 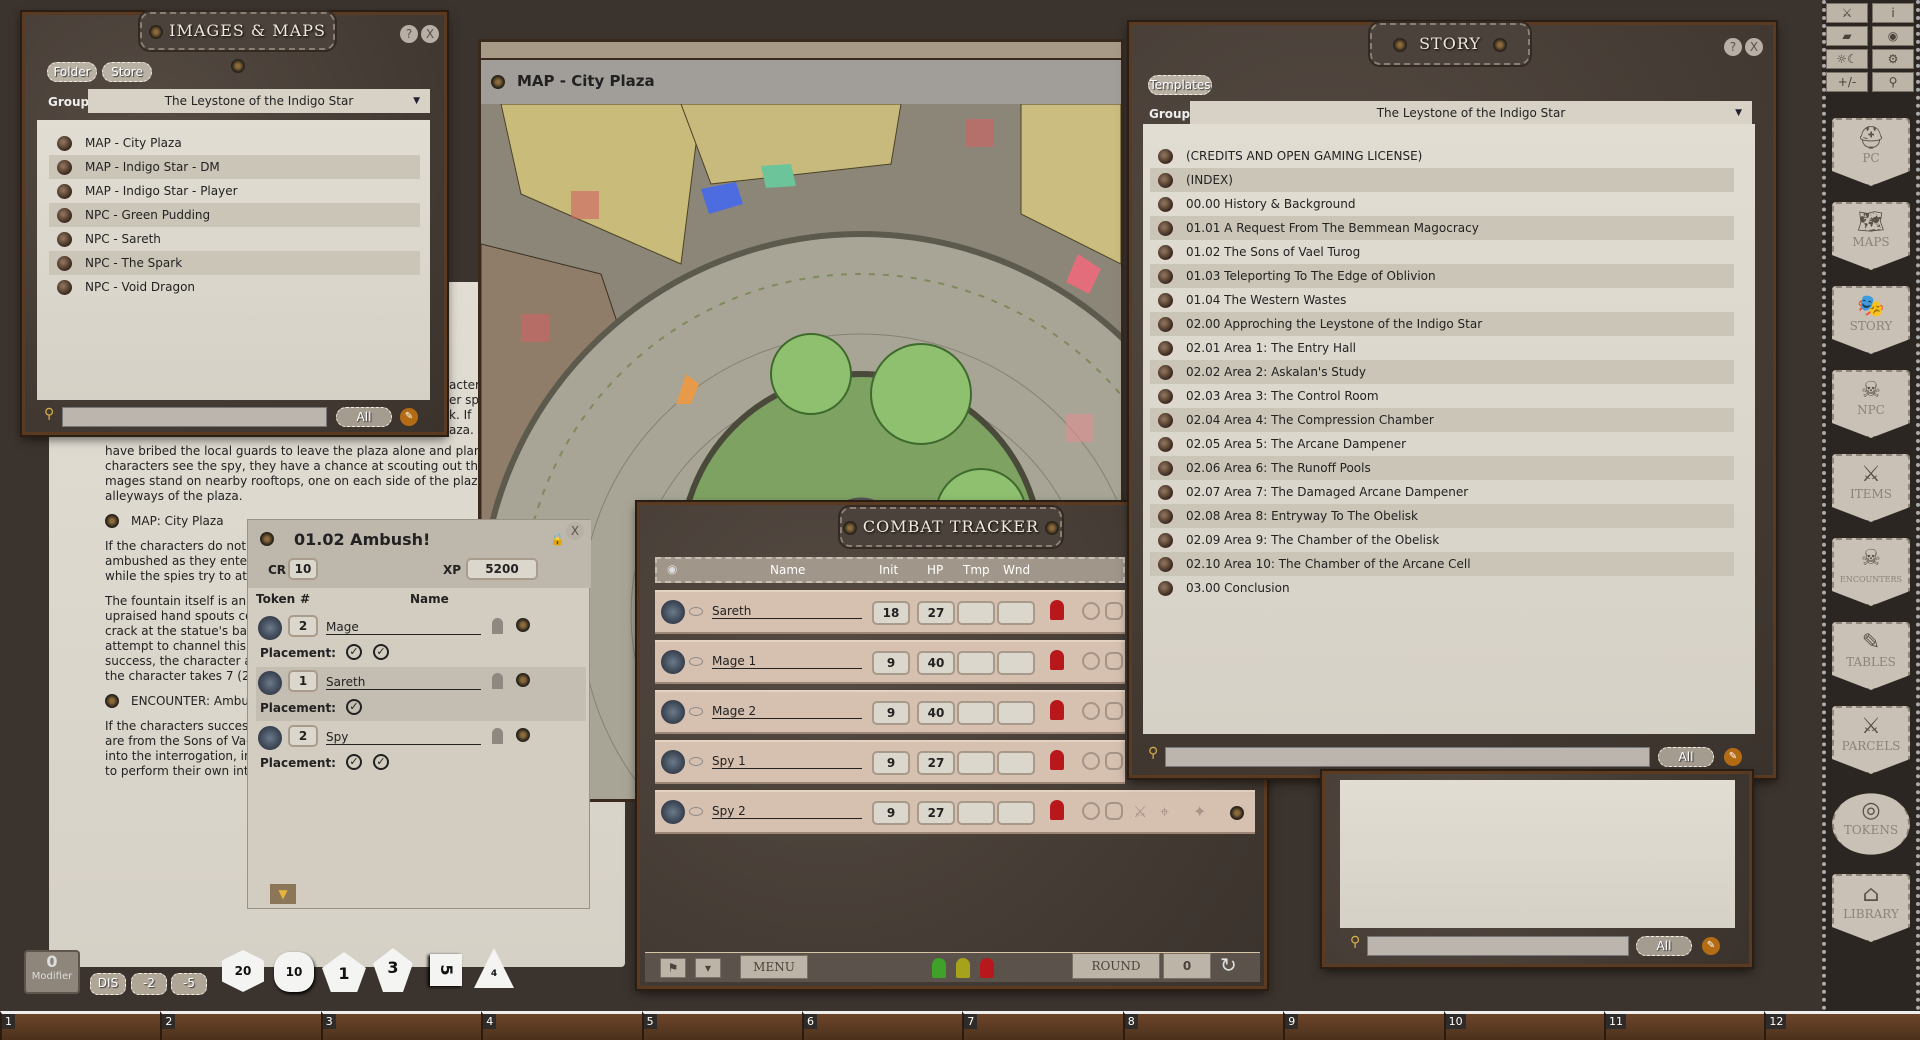 What do you see at coordinates (1164, 812) in the screenshot?
I see `defense-icon: ⌖` at bounding box center [1164, 812].